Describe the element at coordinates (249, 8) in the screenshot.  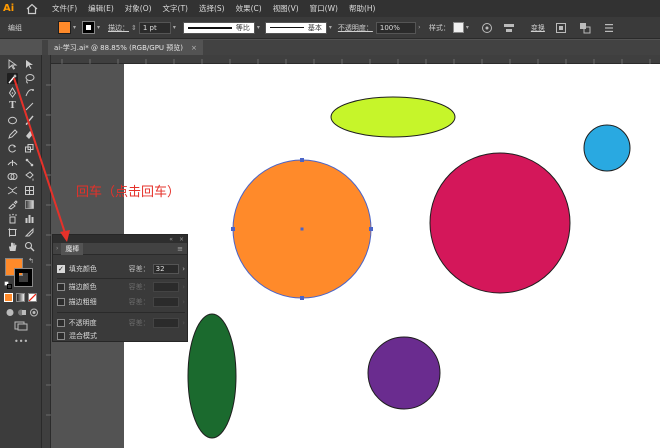
I see `menu-effect: 效果(C)` at that location.